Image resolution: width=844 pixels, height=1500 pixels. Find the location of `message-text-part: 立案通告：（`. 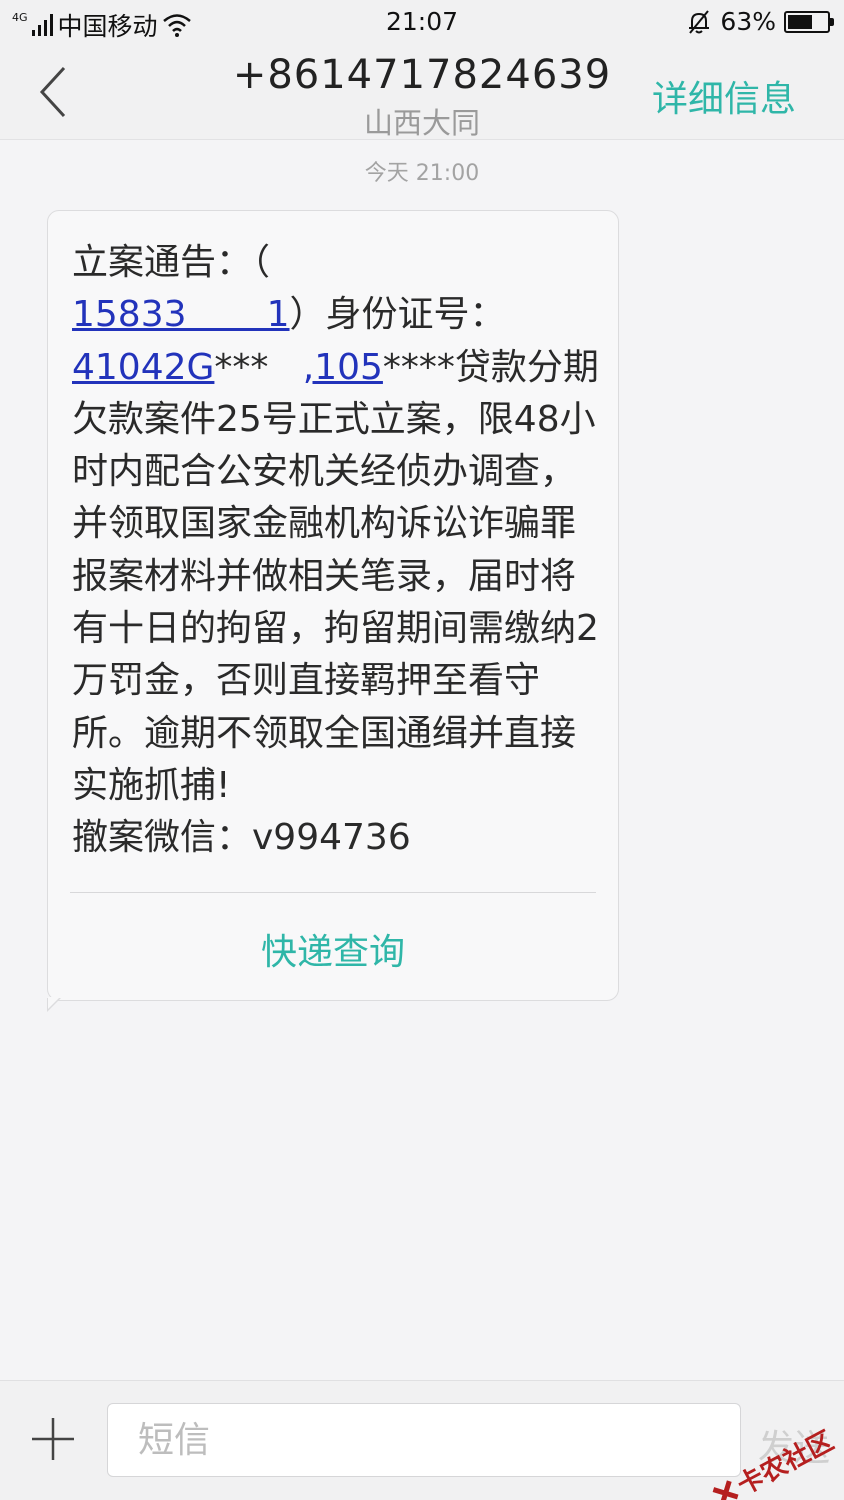

message-text-part: 立案通告：（ is located at coordinates (171, 262).